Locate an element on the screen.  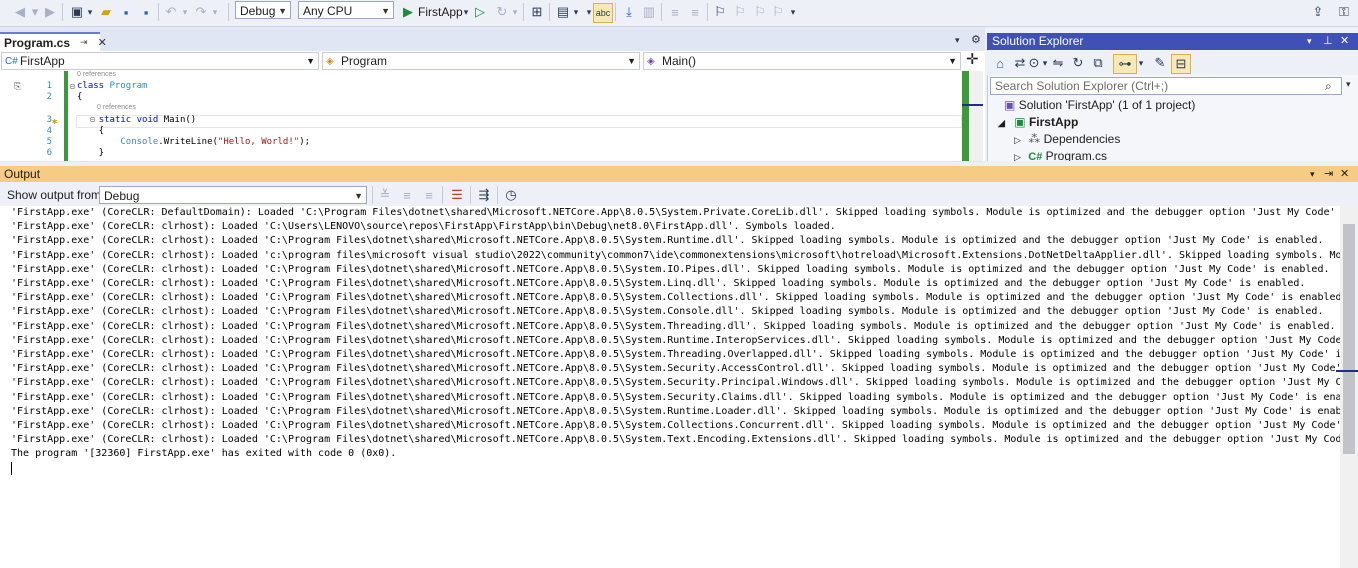
save-all-icon: ▪ is located at coordinates (146, 12).